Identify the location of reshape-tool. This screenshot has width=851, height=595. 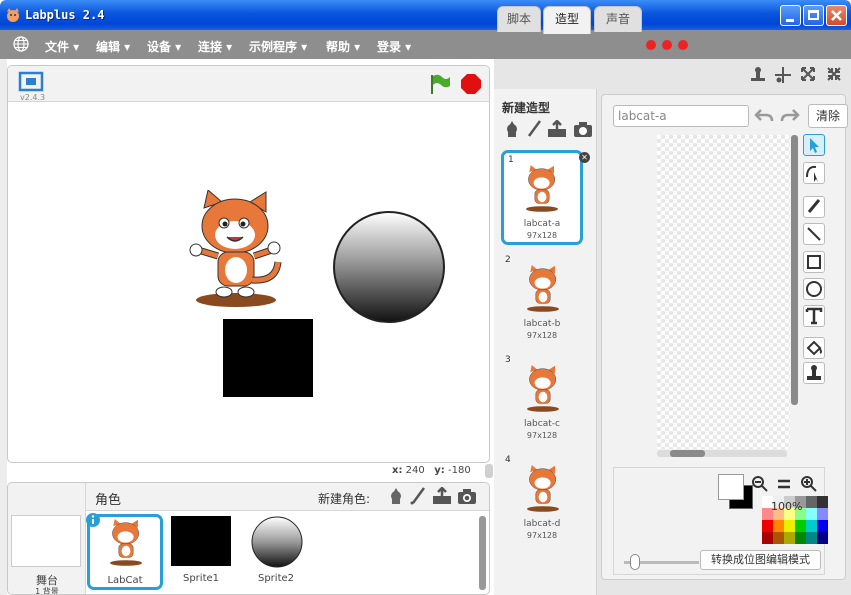
(814, 173).